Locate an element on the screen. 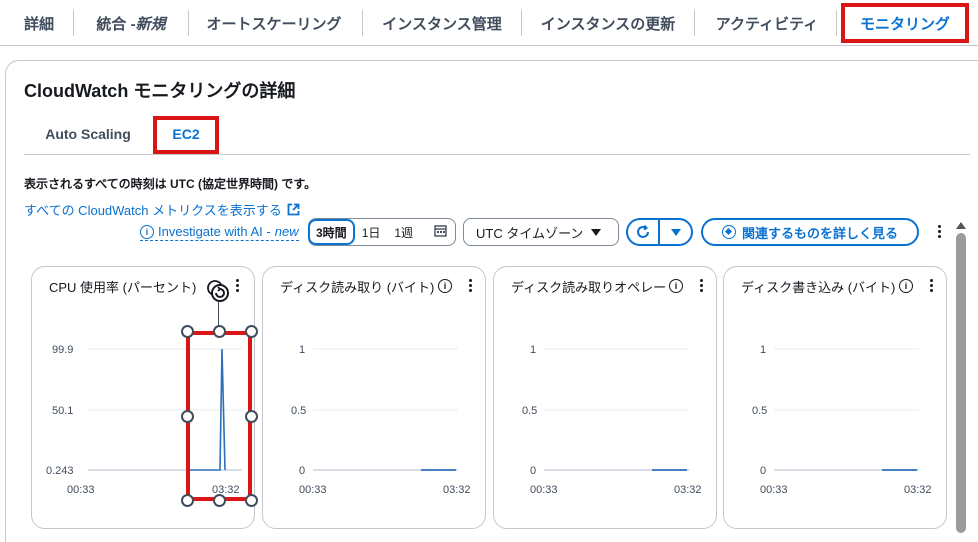 The width and height of the screenshot is (978, 542). explore-label: 関連するものを詳しく見る is located at coordinates (819, 233).